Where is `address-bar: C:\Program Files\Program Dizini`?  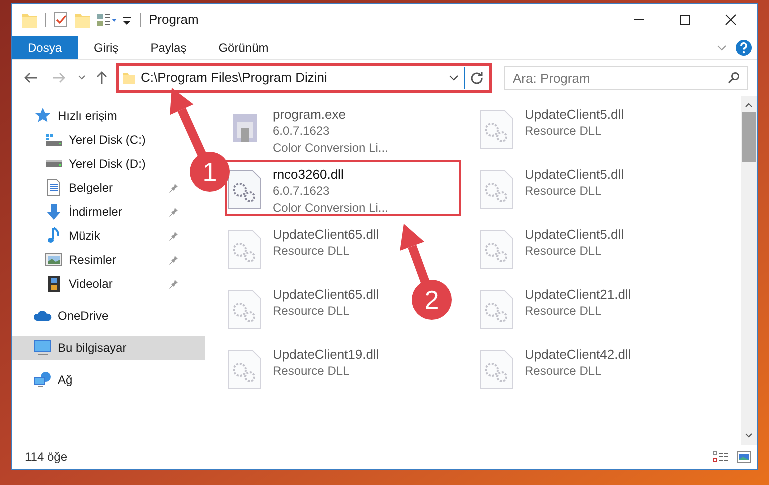 address-bar: C:\Program Files\Program Dizini is located at coordinates (304, 78).